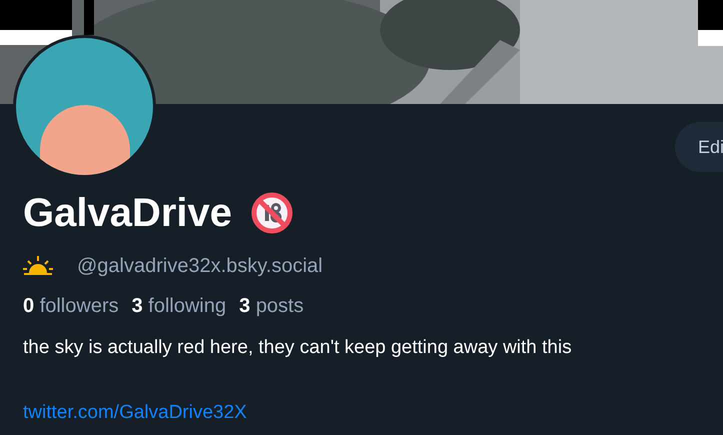  I want to click on profile-bio: the sky is actually red here, they can't keep getting away with this, so click(298, 348).